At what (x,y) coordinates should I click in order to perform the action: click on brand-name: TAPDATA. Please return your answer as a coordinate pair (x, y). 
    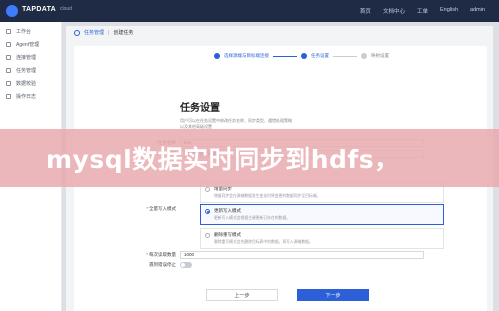
    Looking at the image, I should click on (39, 9).